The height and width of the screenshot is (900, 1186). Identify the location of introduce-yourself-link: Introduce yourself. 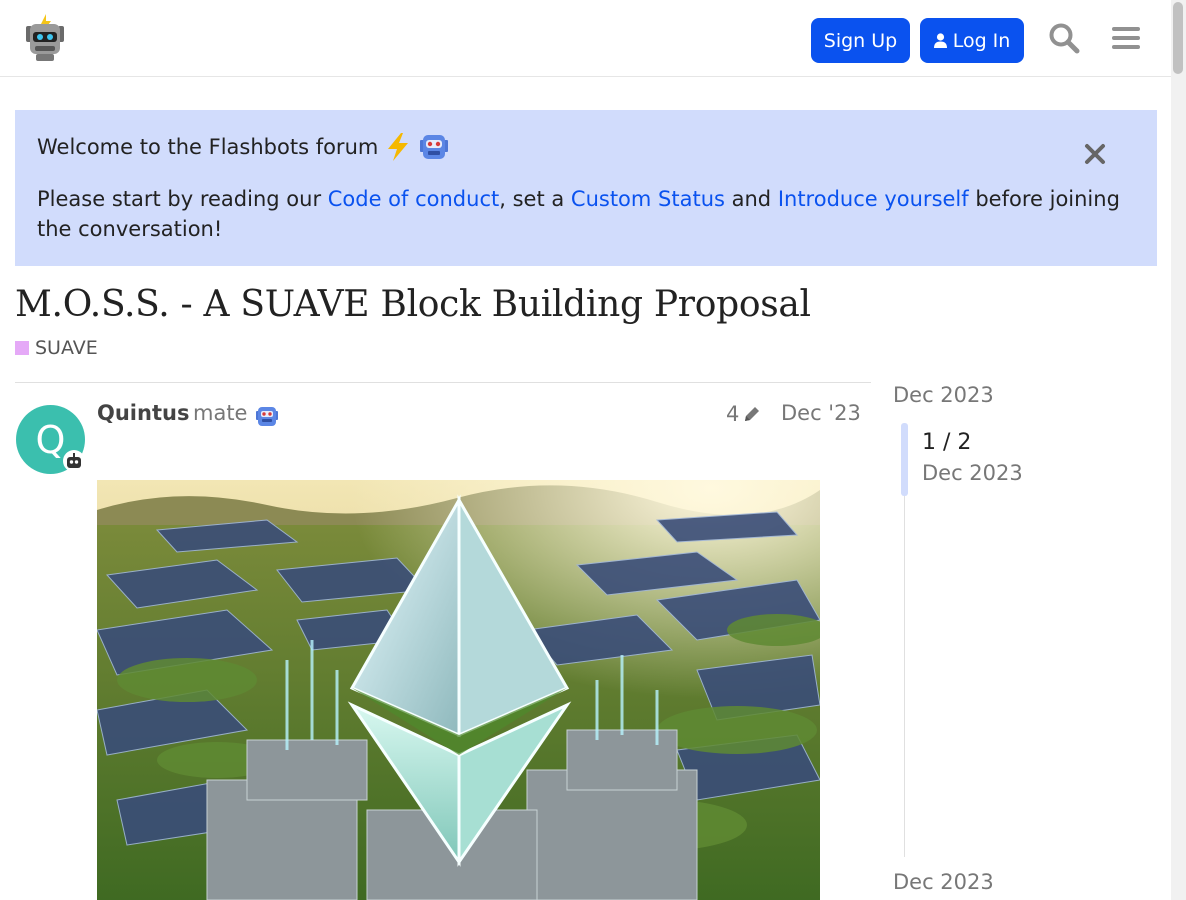
(873, 199).